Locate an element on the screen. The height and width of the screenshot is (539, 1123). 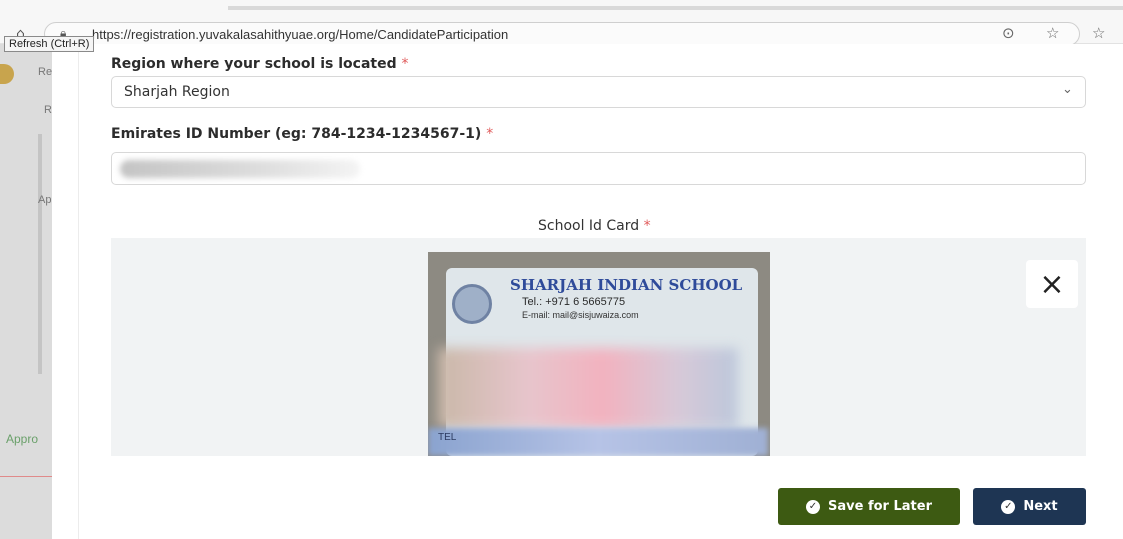
save-for-later-button: ✓ Save for Later is located at coordinates (869, 506).